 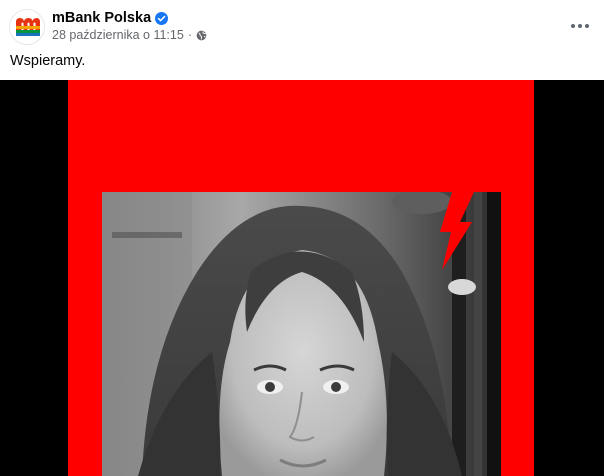 What do you see at coordinates (457, 231) in the screenshot?
I see `lightning-bolt-icon` at bounding box center [457, 231].